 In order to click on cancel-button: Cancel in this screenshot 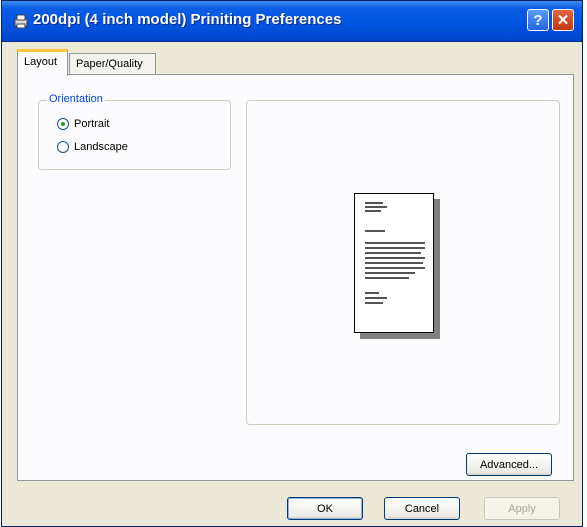, I will do `click(422, 508)`.